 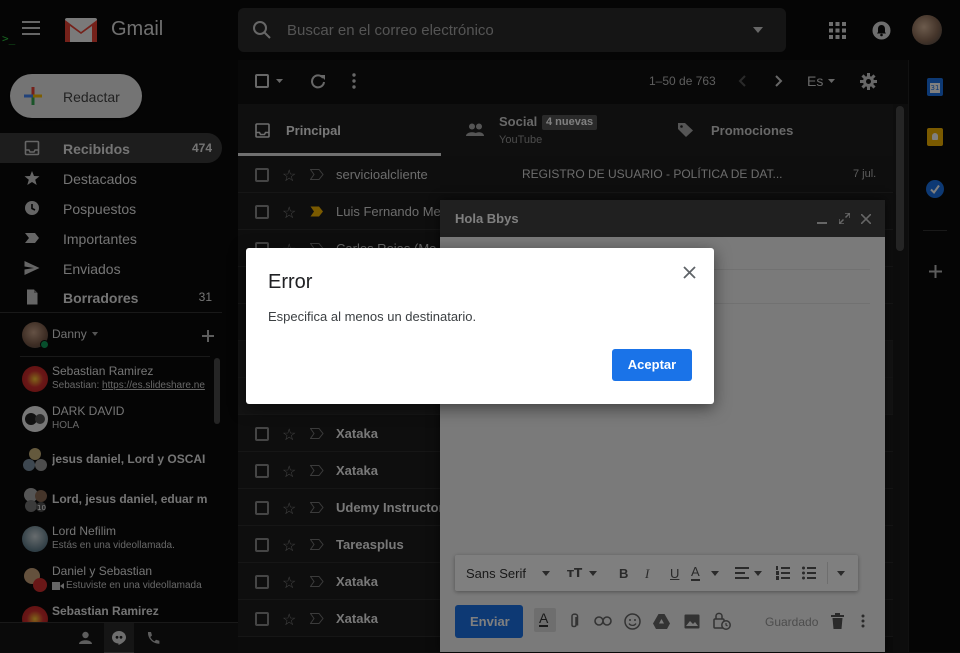 What do you see at coordinates (652, 365) in the screenshot?
I see `accept-button: Aceptar` at bounding box center [652, 365].